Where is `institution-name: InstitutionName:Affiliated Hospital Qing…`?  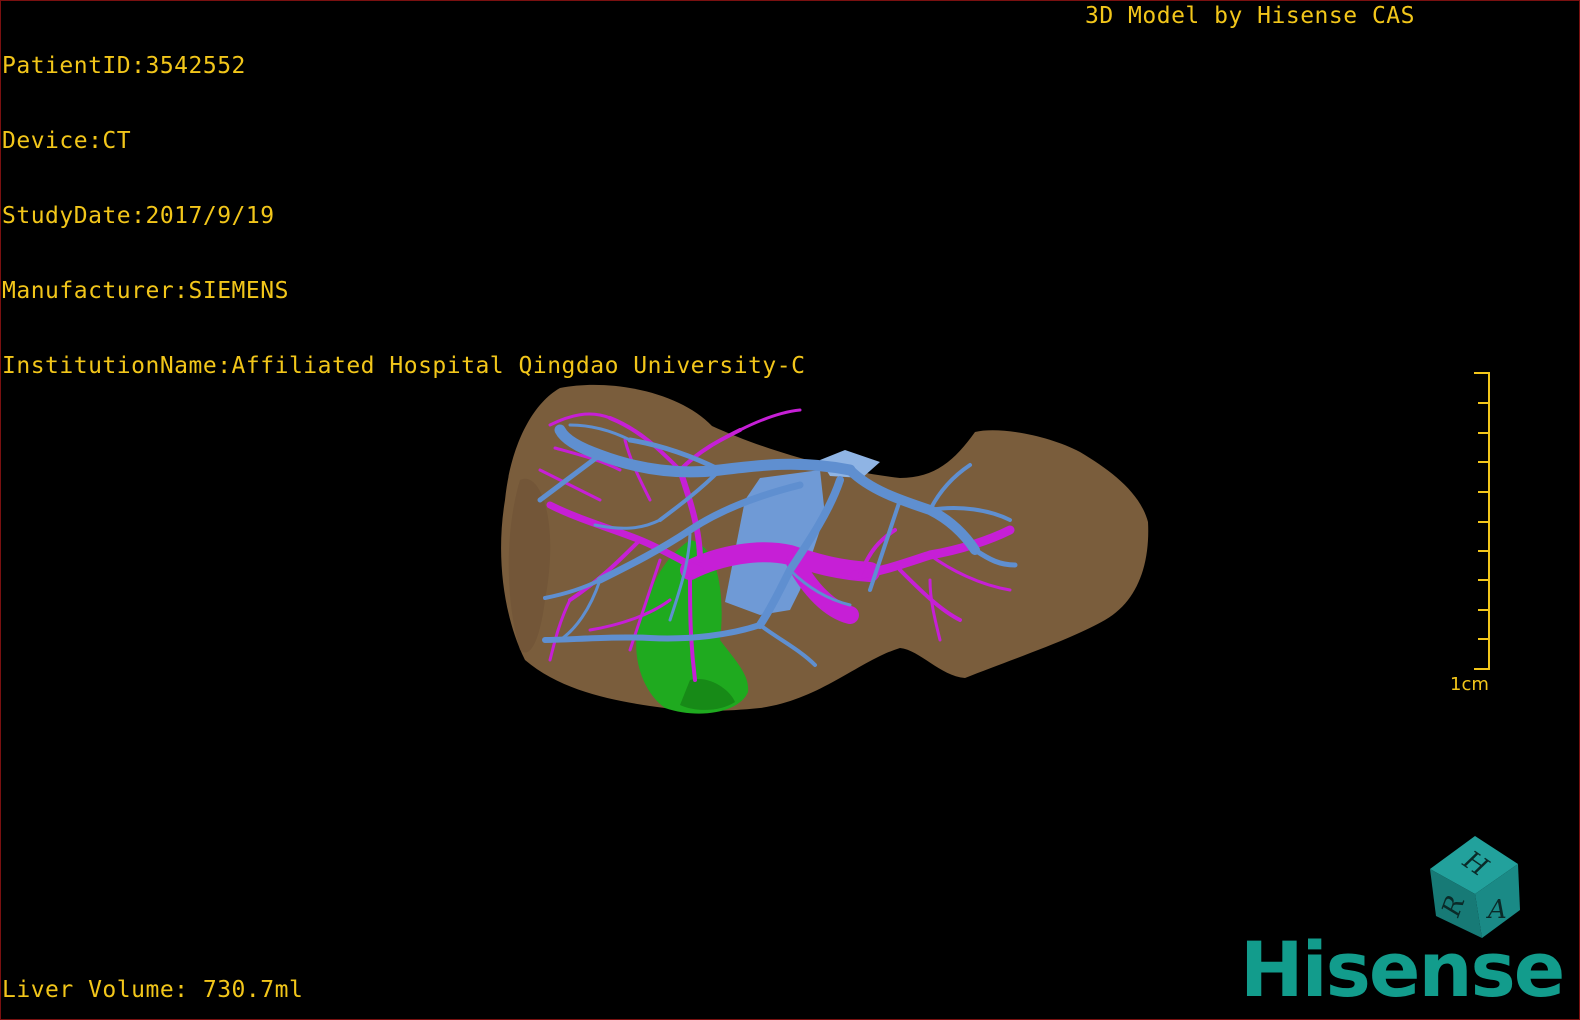
institution-name: InstitutionName:Affiliated Hospital Qing… is located at coordinates (404, 366).